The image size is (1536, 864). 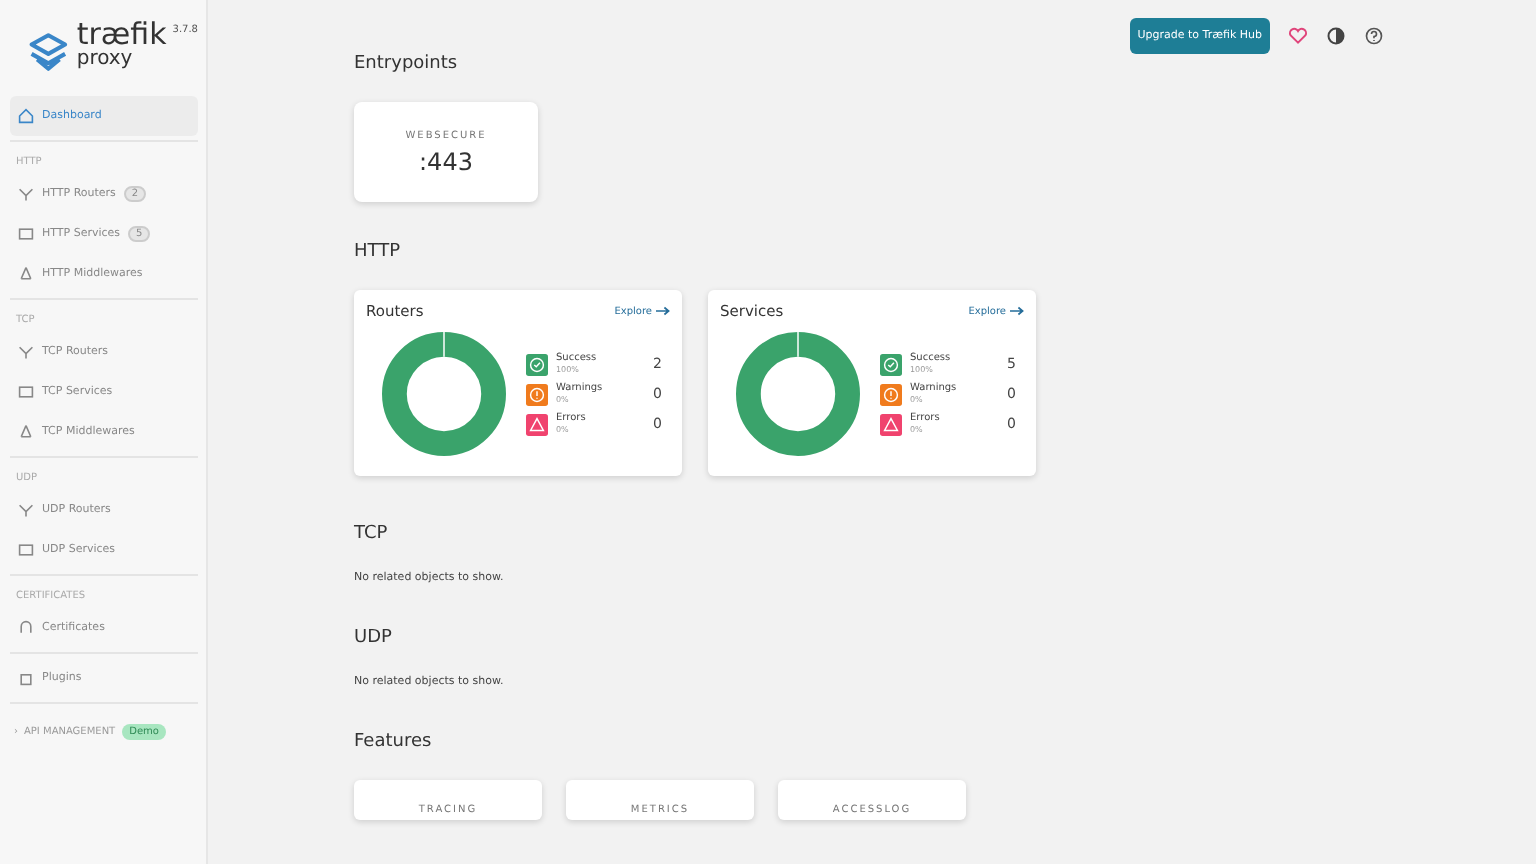 I want to click on section-title: Features, so click(x=394, y=742).